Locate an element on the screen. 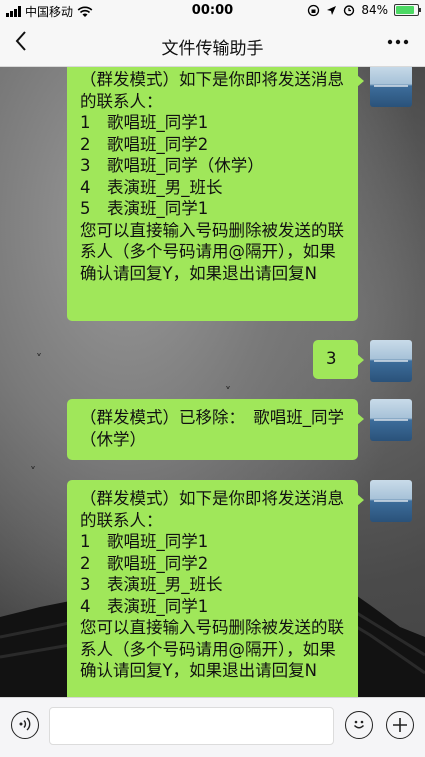 The image size is (425, 757). voice-button is located at coordinates (25, 725).